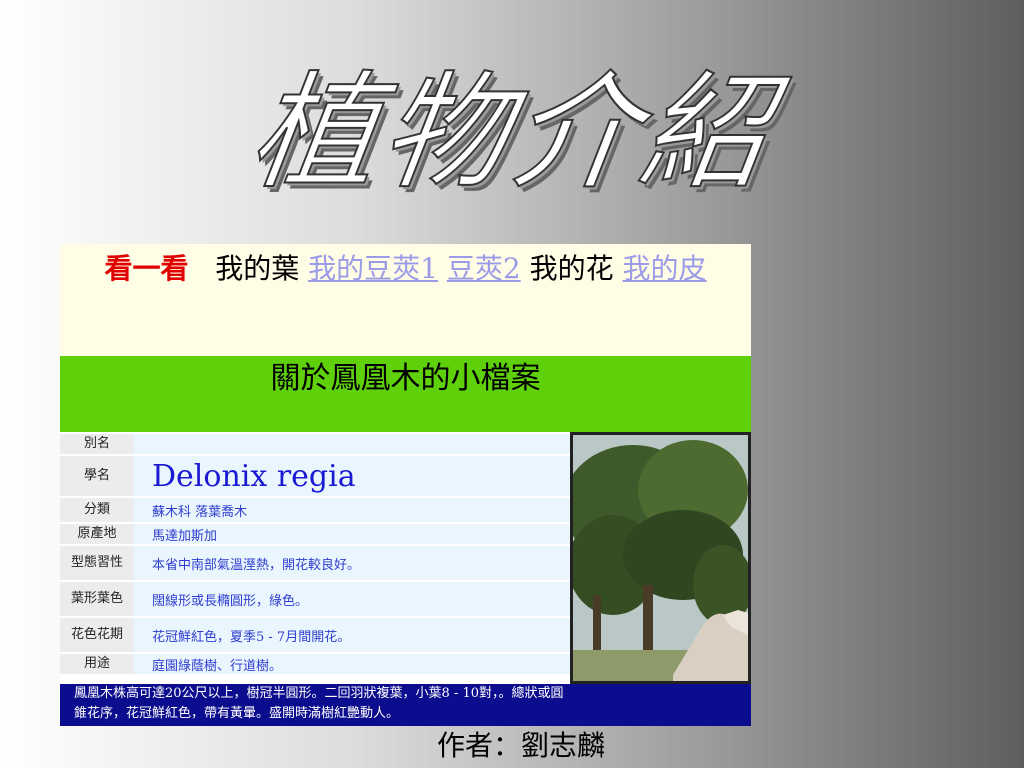 This screenshot has width=1024, height=768. What do you see at coordinates (352, 444) in the screenshot?
I see `row-value` at bounding box center [352, 444].